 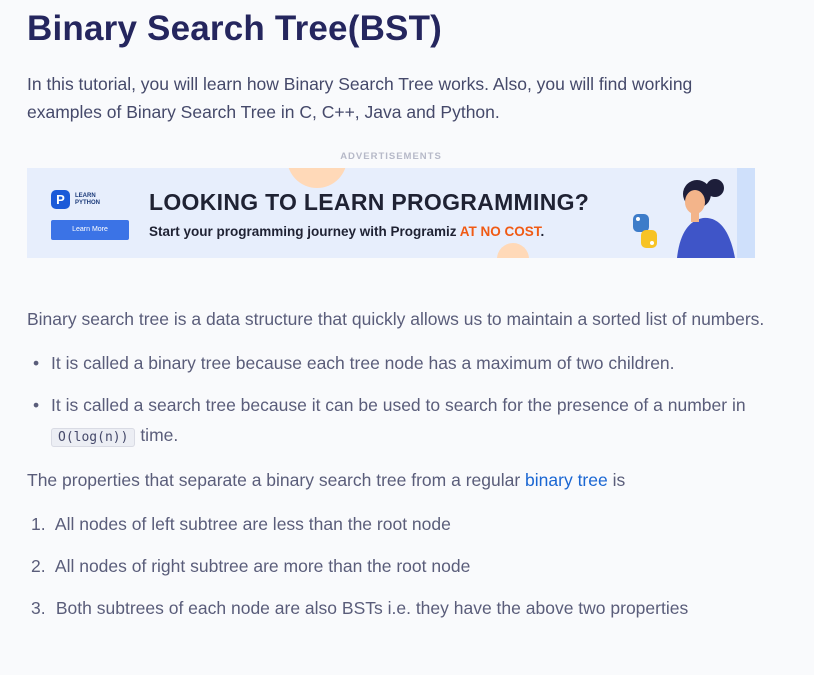 What do you see at coordinates (157, 435) in the screenshot?
I see `list-item-suffix: time.` at bounding box center [157, 435].